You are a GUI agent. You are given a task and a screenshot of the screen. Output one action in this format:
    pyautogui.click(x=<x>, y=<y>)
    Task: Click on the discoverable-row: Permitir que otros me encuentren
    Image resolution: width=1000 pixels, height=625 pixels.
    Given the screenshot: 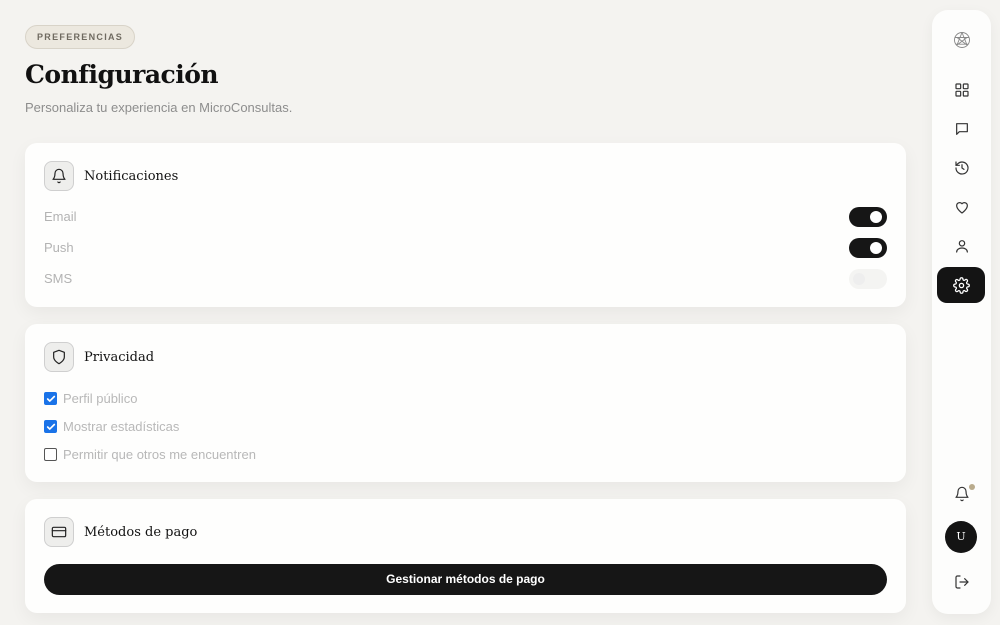 What is the action you would take?
    pyautogui.click(x=150, y=454)
    